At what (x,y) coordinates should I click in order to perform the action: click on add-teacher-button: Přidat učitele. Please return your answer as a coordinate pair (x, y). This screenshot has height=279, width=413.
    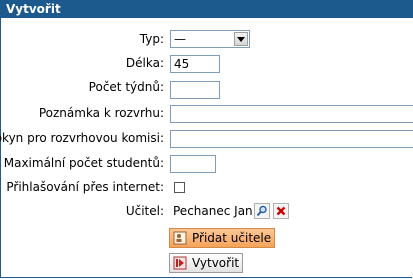
    Looking at the image, I should click on (222, 238).